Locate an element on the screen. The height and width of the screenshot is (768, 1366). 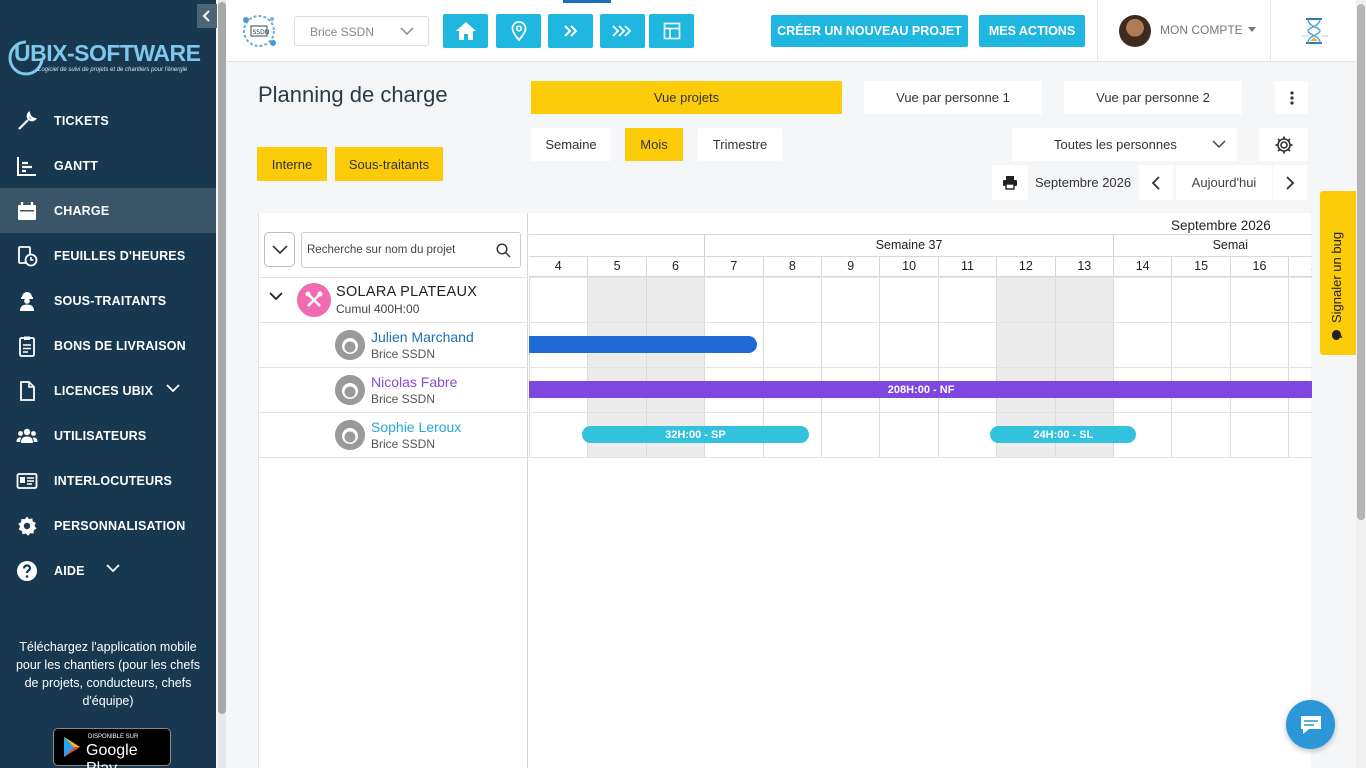
timeline-day-label: 17 is located at coordinates (1300, 267).